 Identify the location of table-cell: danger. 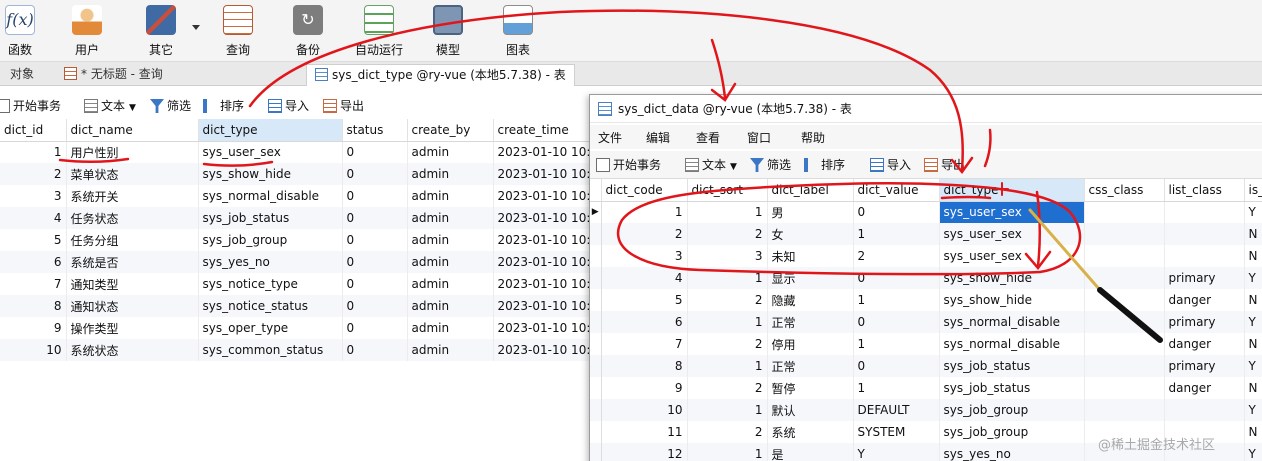
(1204, 300).